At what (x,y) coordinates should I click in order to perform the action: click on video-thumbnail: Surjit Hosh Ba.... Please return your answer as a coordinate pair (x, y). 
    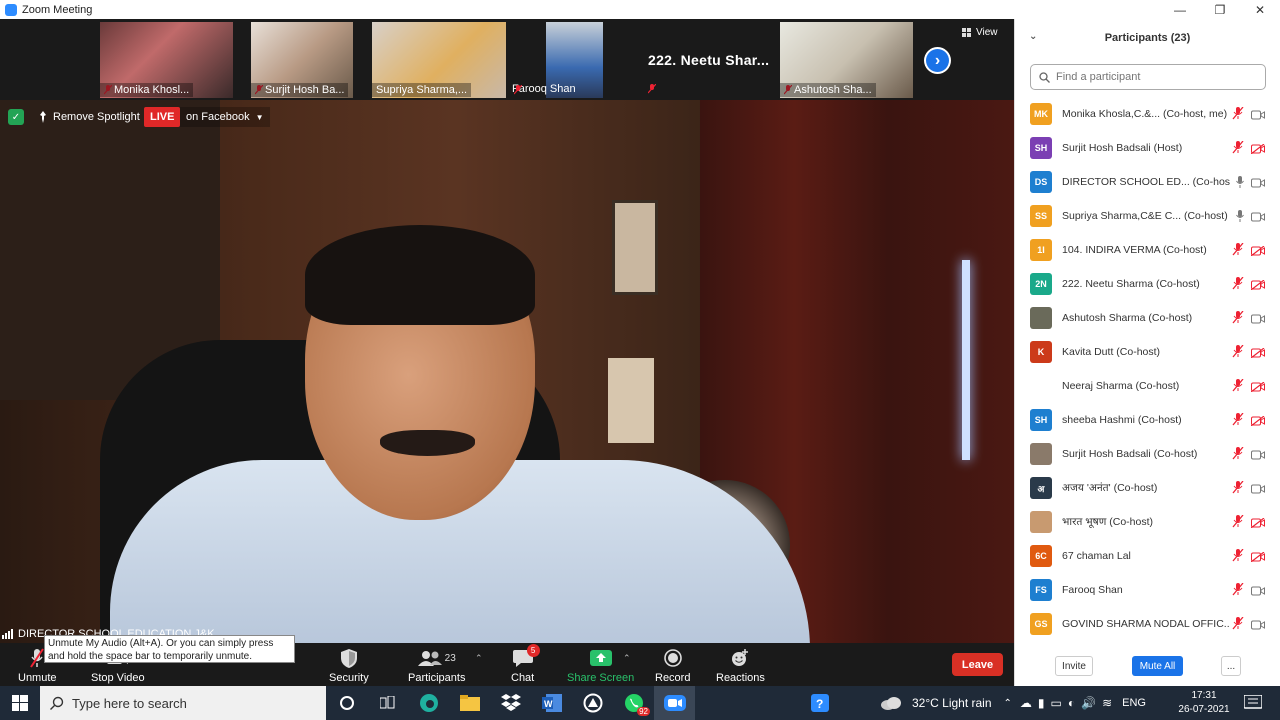
    Looking at the image, I should click on (302, 60).